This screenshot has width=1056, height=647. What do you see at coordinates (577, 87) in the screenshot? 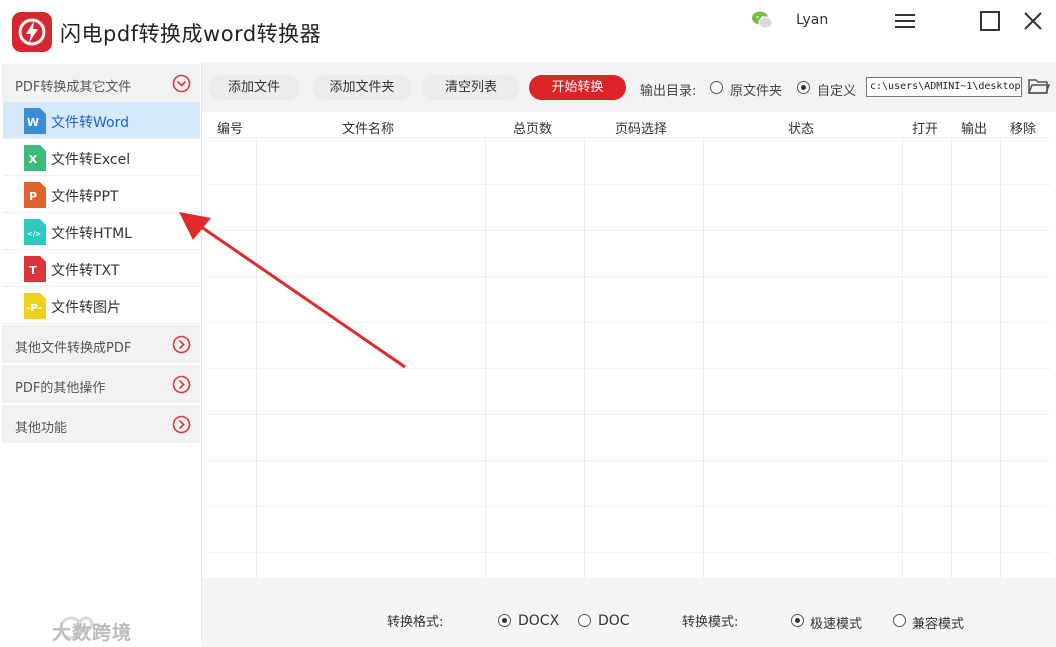
I see `start-convert-button: 开始转换` at bounding box center [577, 87].